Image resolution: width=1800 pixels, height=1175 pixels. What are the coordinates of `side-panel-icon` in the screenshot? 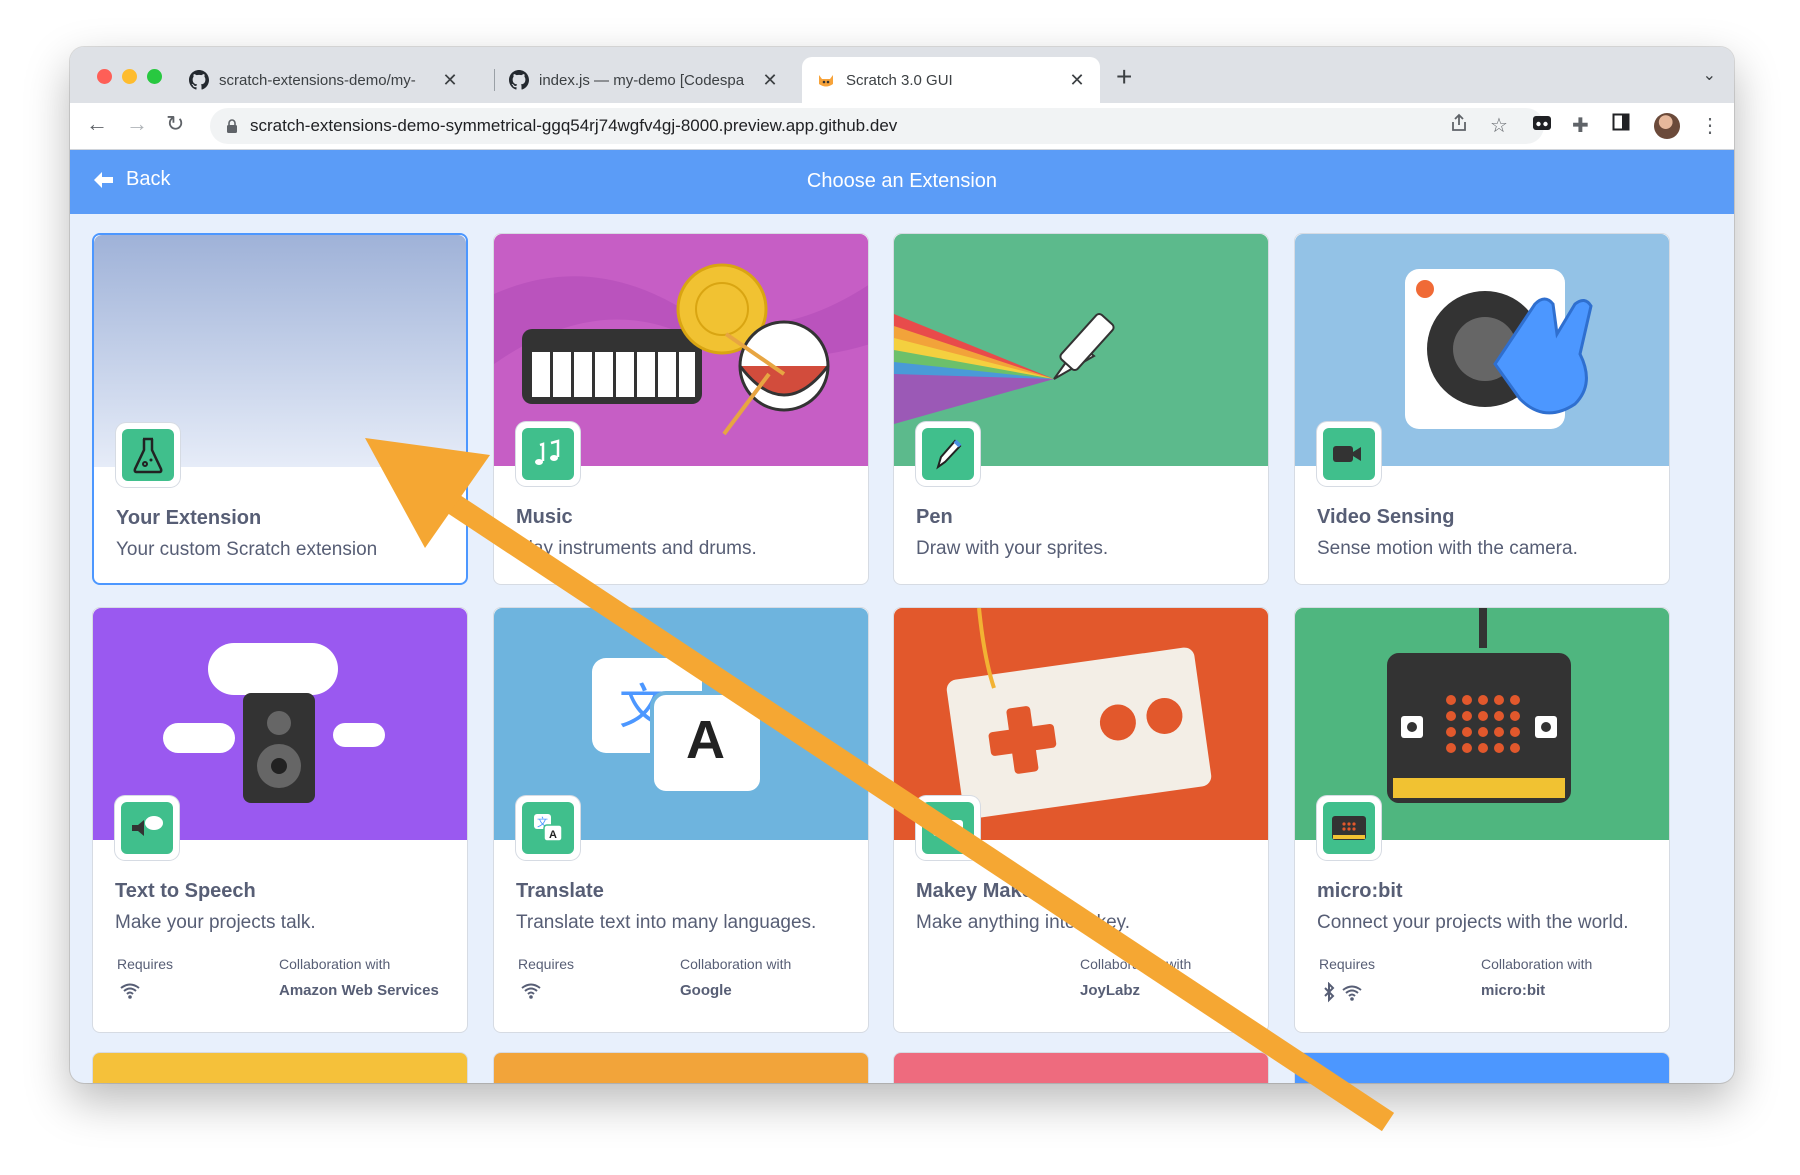 It's located at (1621, 122).